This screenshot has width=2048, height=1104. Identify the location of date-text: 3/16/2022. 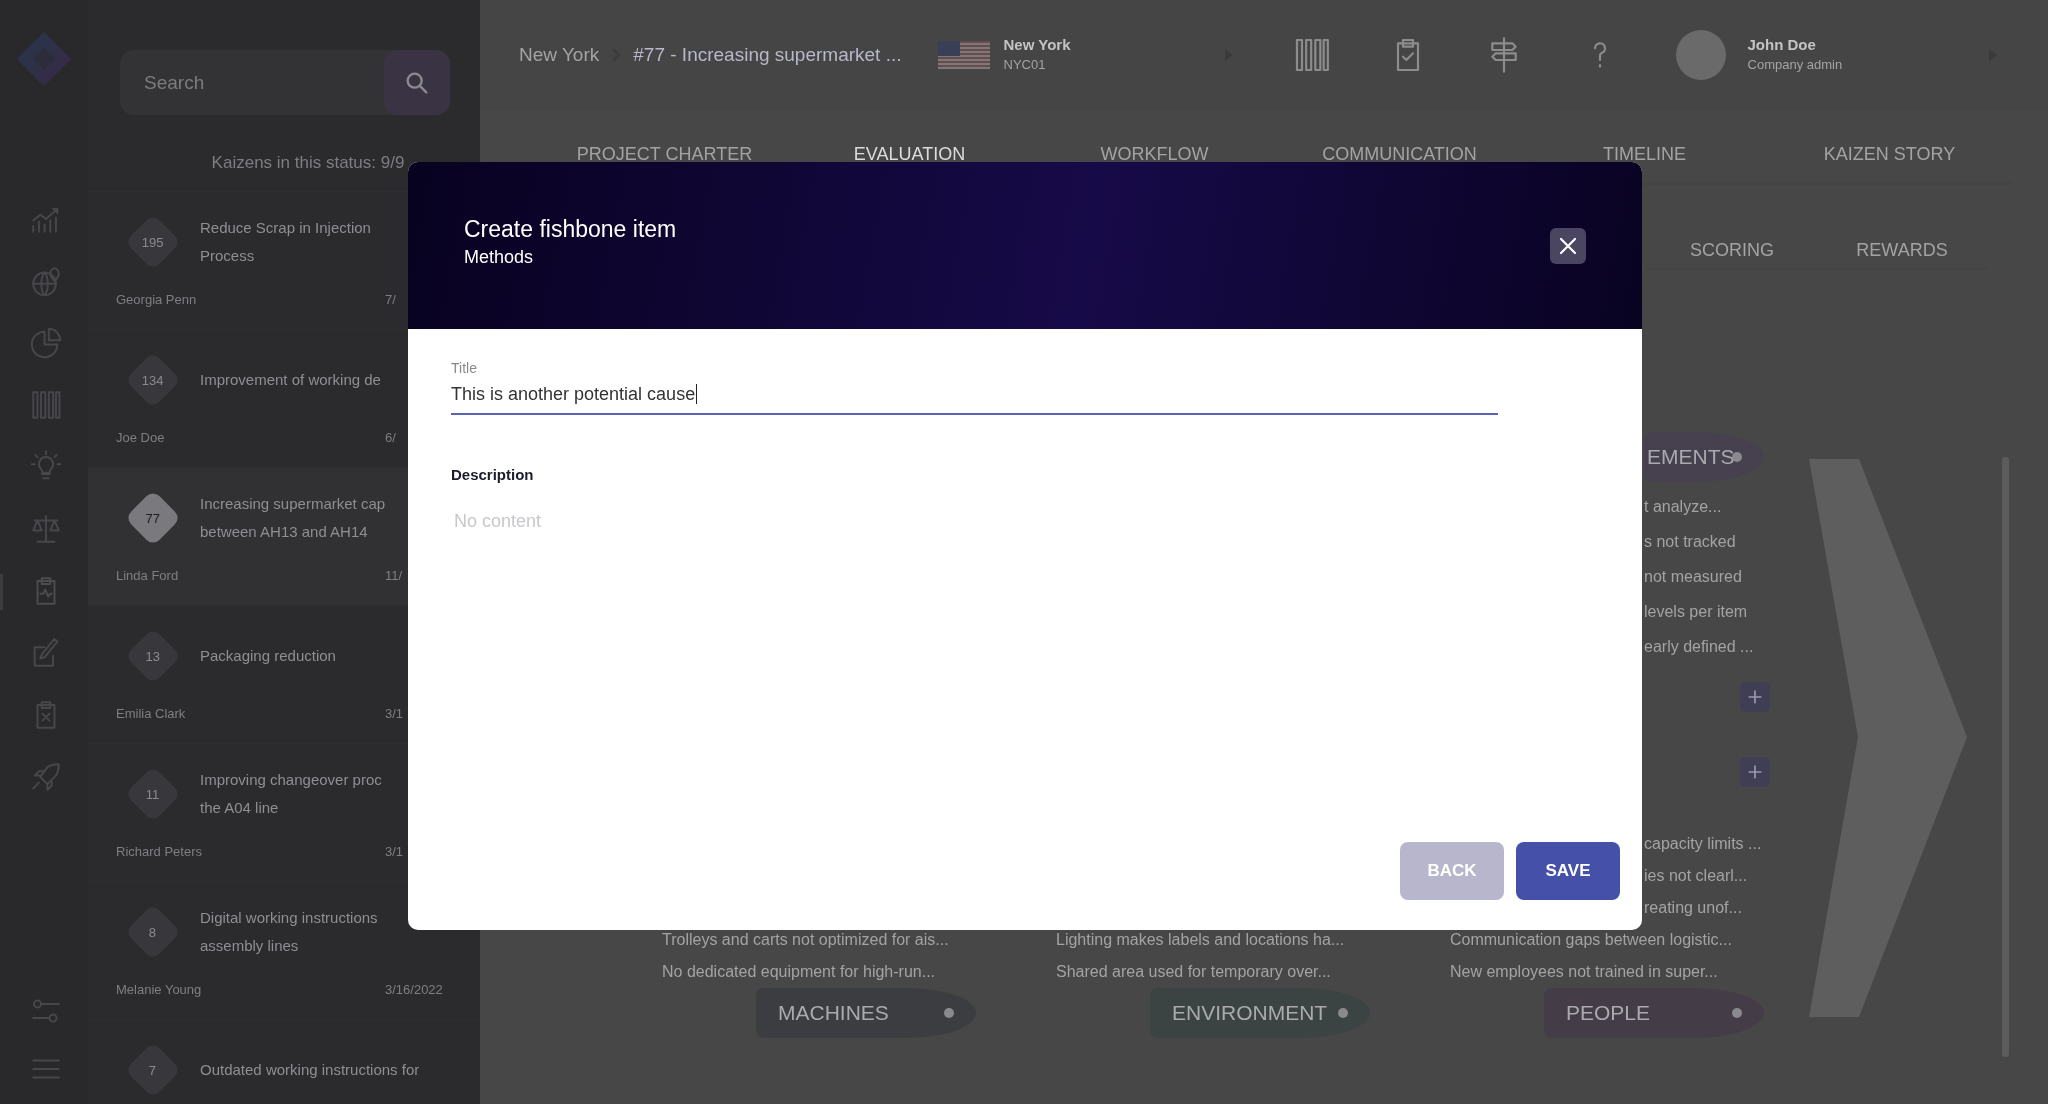
(414, 990).